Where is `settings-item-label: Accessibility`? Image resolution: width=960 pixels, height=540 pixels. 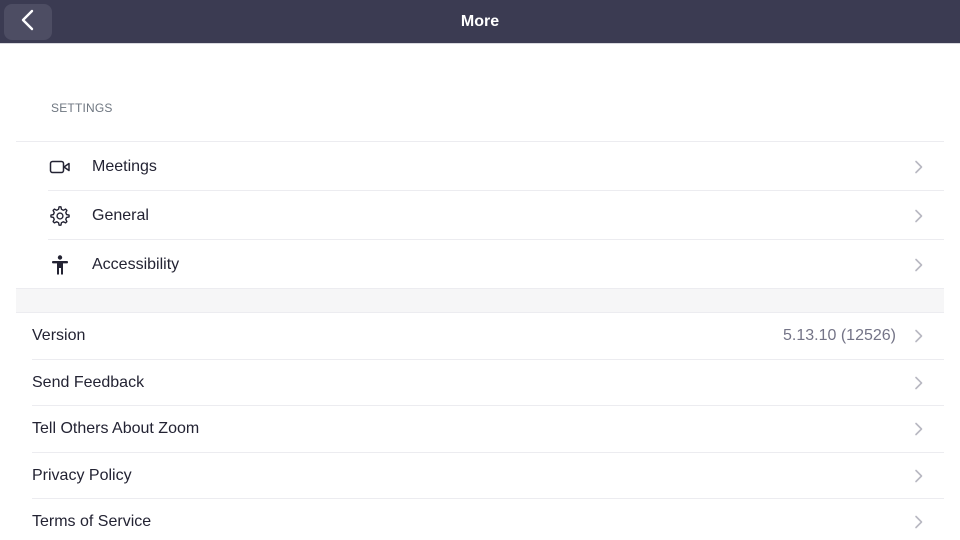 settings-item-label: Accessibility is located at coordinates (136, 264).